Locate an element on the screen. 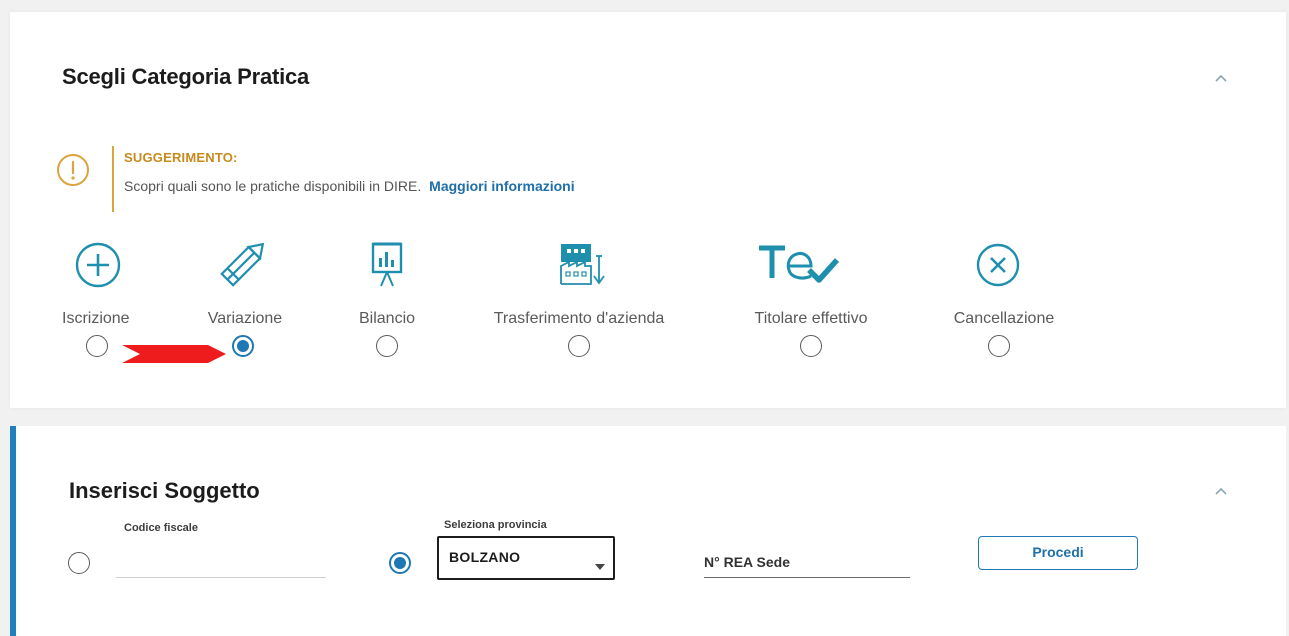 This screenshot has width=1289, height=636. category-label-titolare: Titolare effettivo is located at coordinates (811, 318).